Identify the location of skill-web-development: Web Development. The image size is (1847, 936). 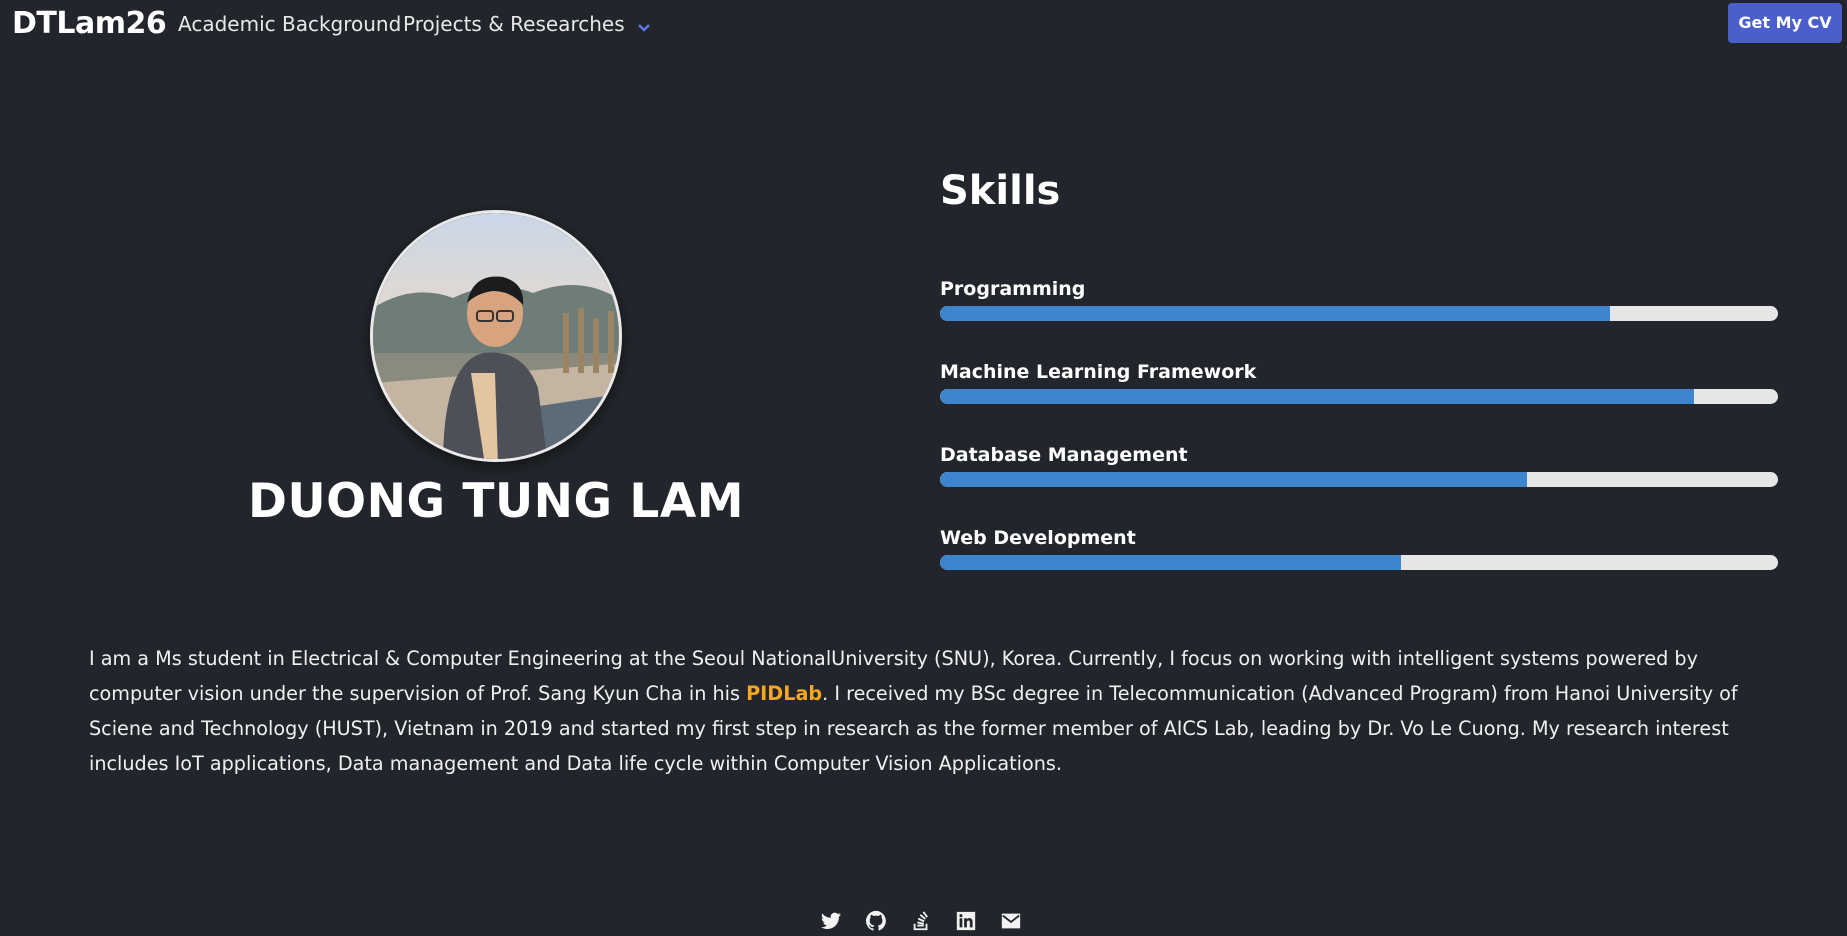
(1359, 548).